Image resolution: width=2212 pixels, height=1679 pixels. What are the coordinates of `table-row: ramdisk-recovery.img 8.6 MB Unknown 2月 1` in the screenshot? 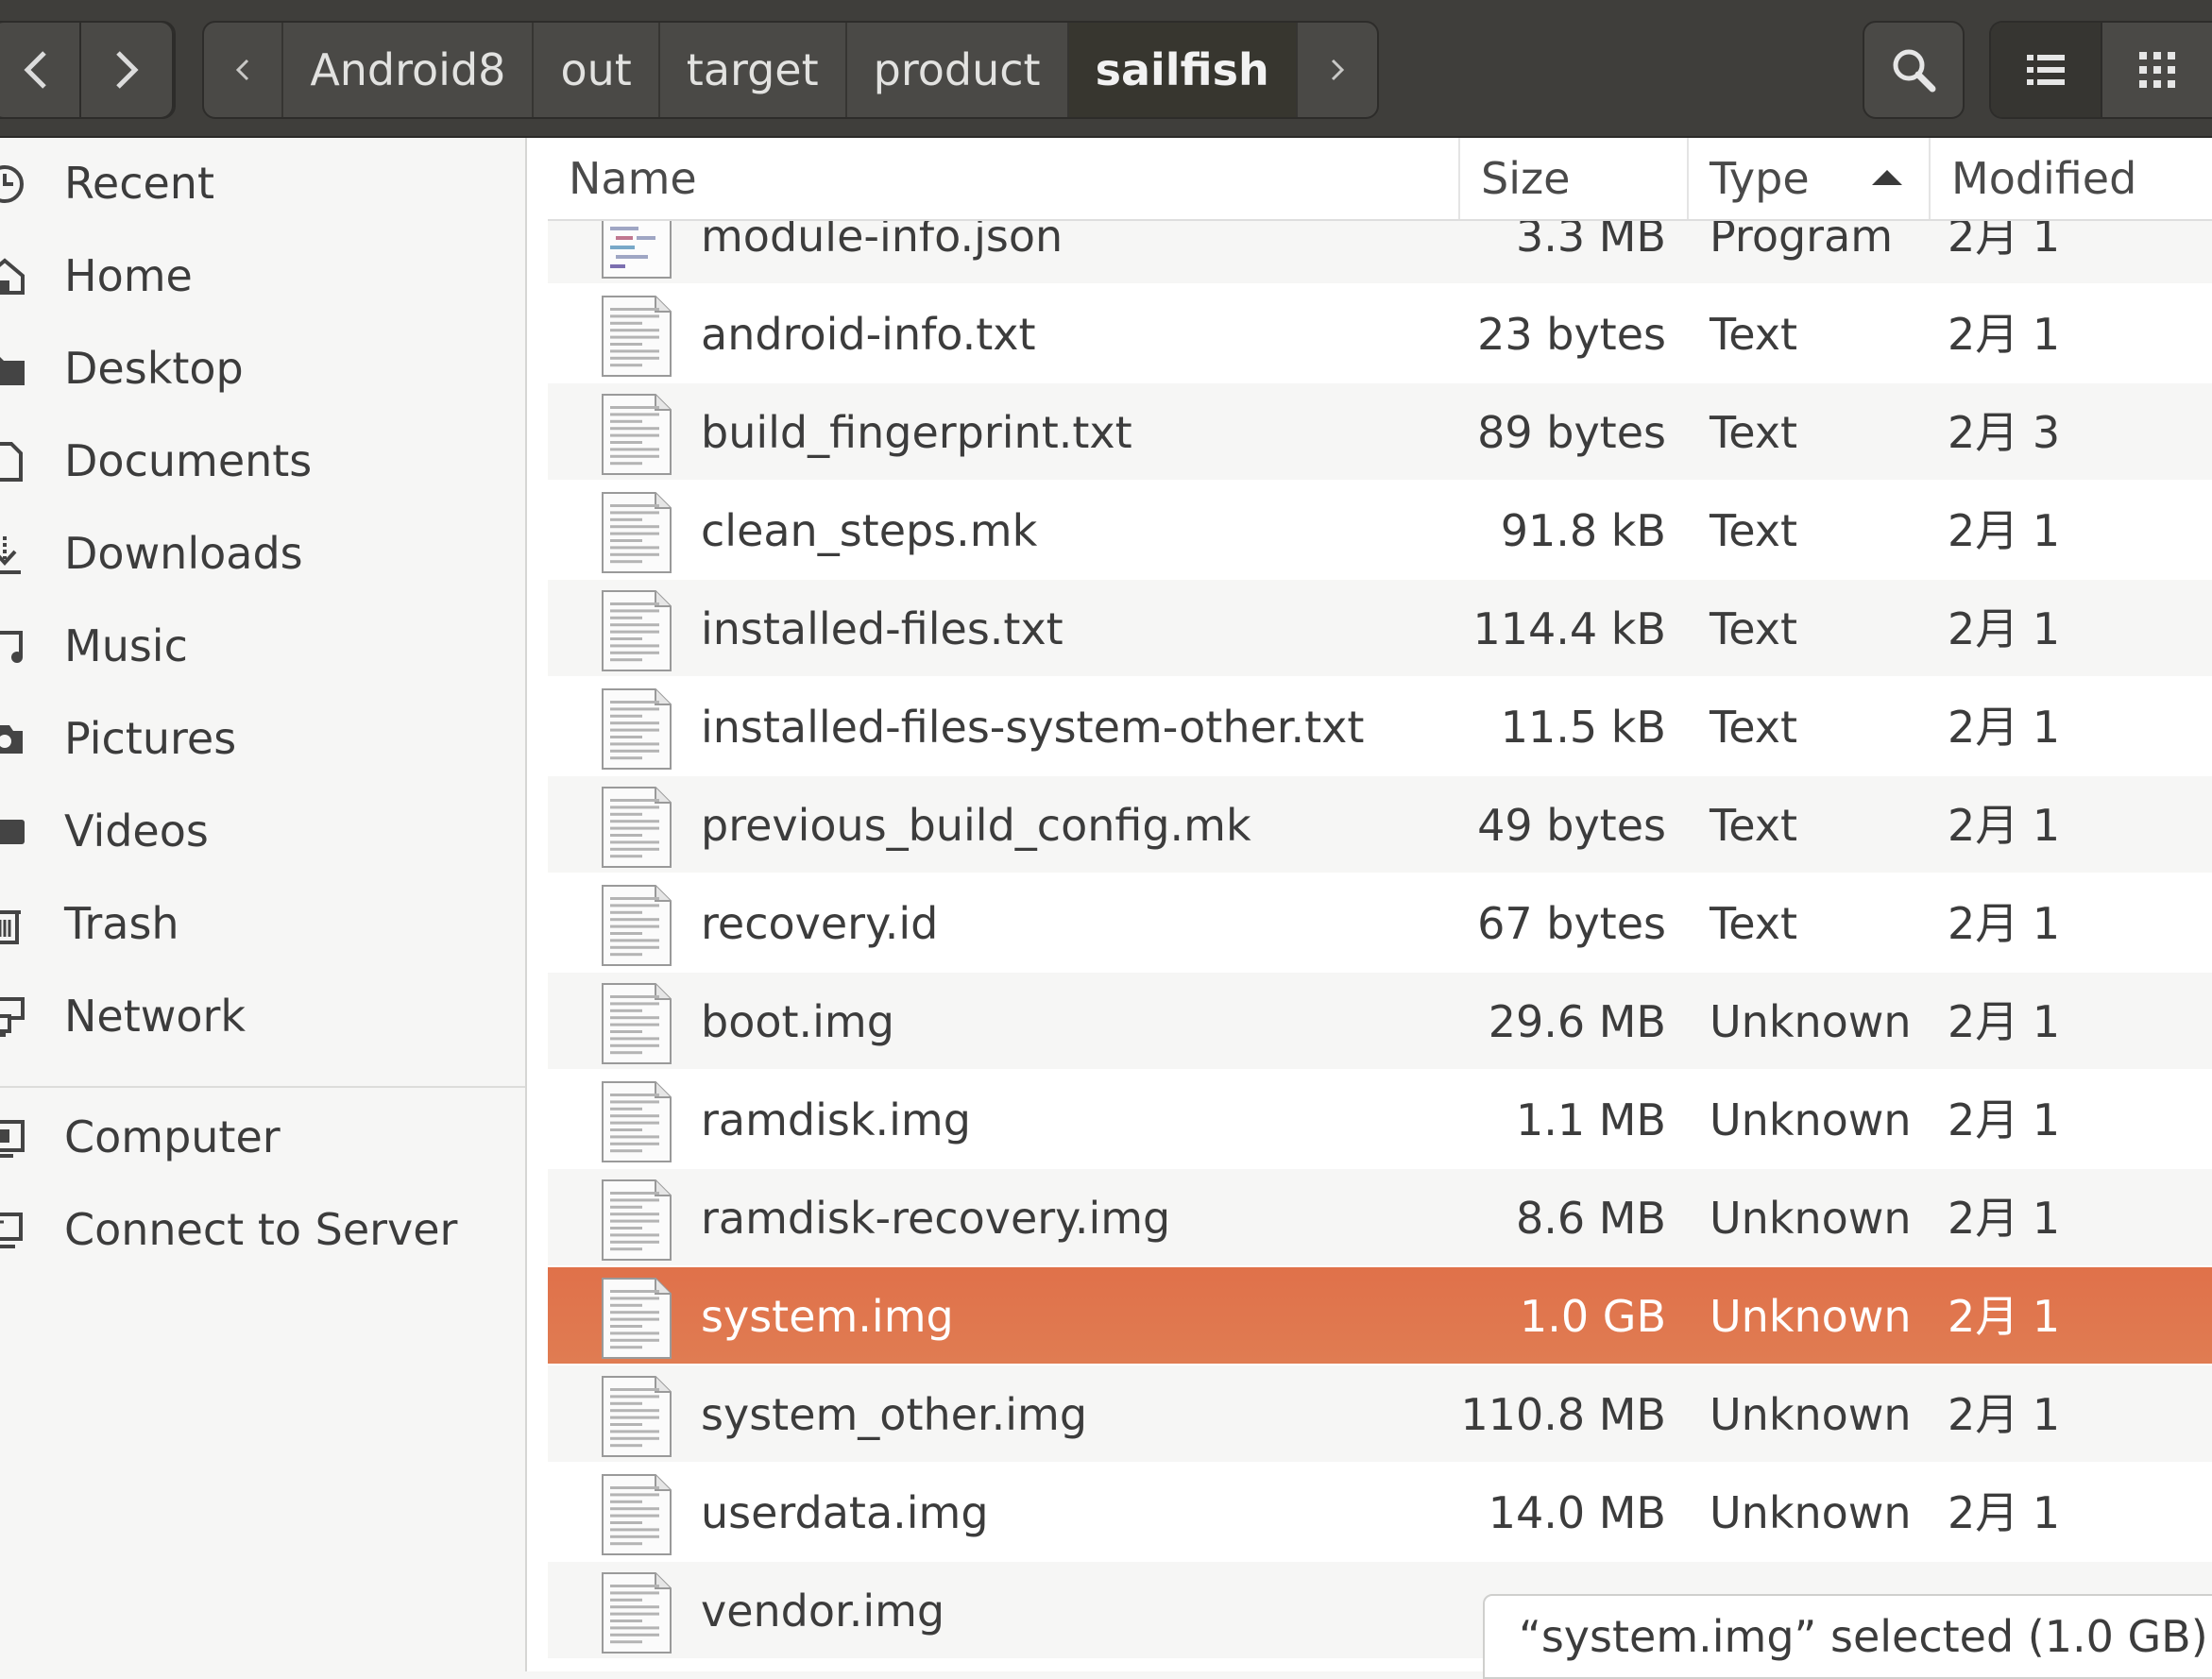 It's located at (1380, 1218).